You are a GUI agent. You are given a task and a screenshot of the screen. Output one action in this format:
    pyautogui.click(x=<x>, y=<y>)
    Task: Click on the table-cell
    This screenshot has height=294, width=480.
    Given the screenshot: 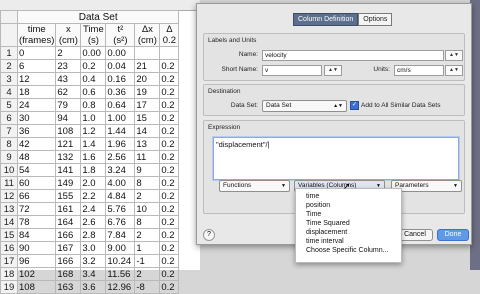 What is the action you would take?
    pyautogui.click(x=147, y=53)
    